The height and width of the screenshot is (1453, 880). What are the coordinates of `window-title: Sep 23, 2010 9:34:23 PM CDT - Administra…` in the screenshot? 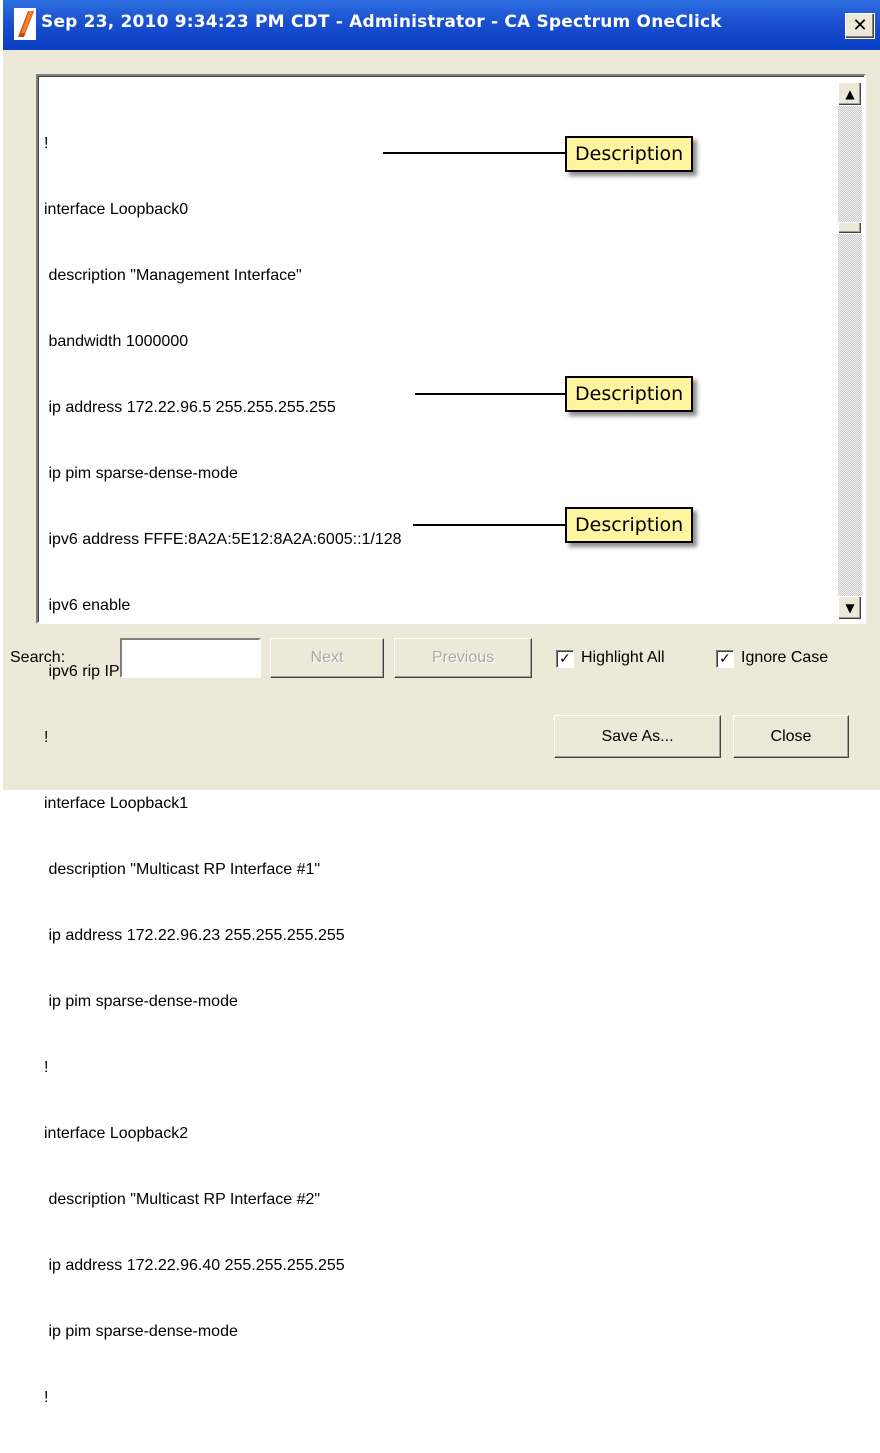 It's located at (381, 22).